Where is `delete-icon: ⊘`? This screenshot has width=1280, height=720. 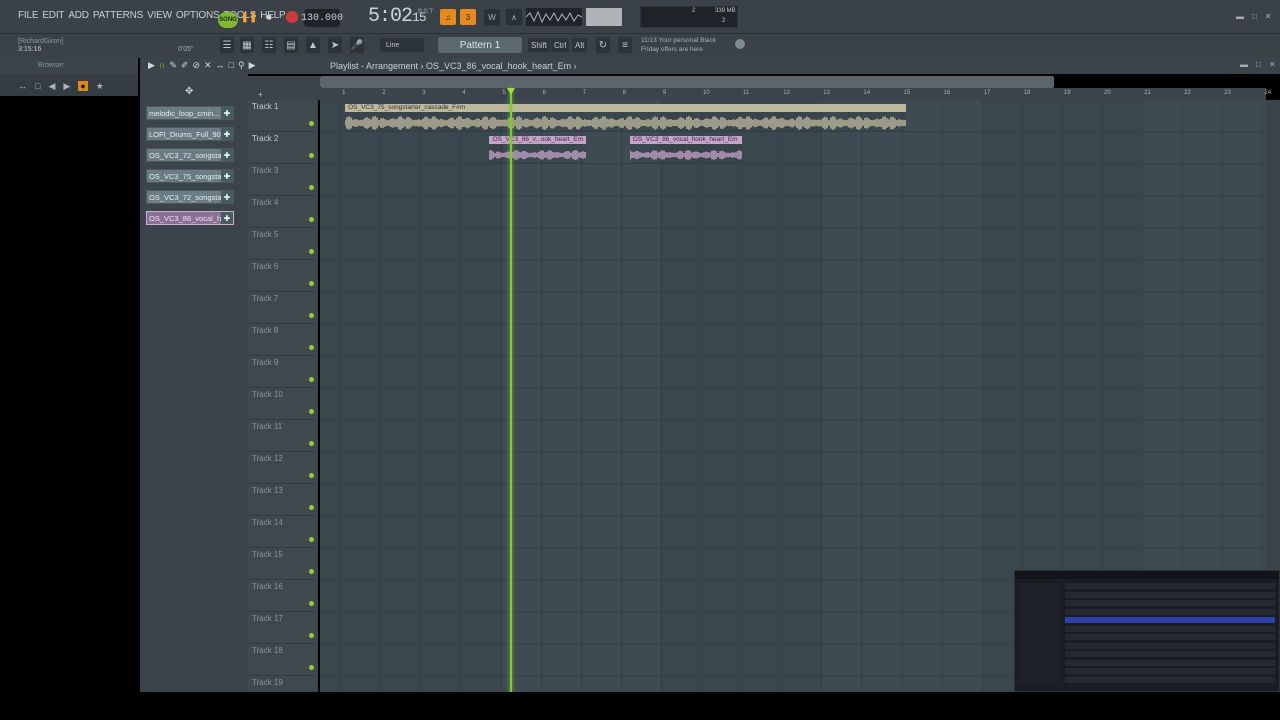
delete-icon: ⊘ is located at coordinates (196, 65).